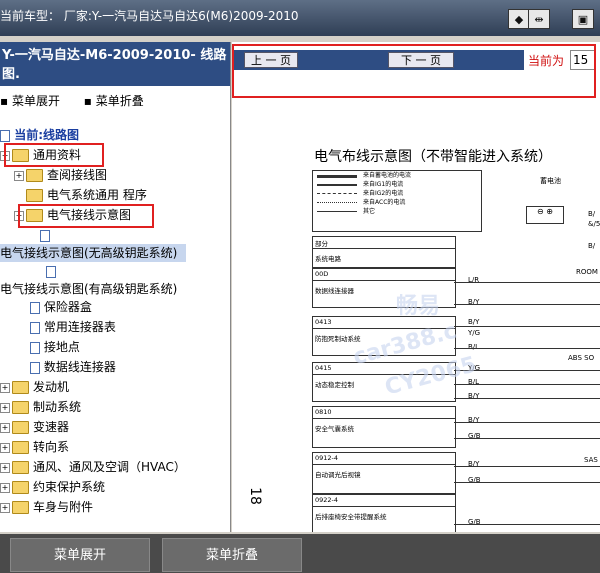  Describe the element at coordinates (39, 135) in the screenshot. I see `tree-root: 当前:线路图` at that location.